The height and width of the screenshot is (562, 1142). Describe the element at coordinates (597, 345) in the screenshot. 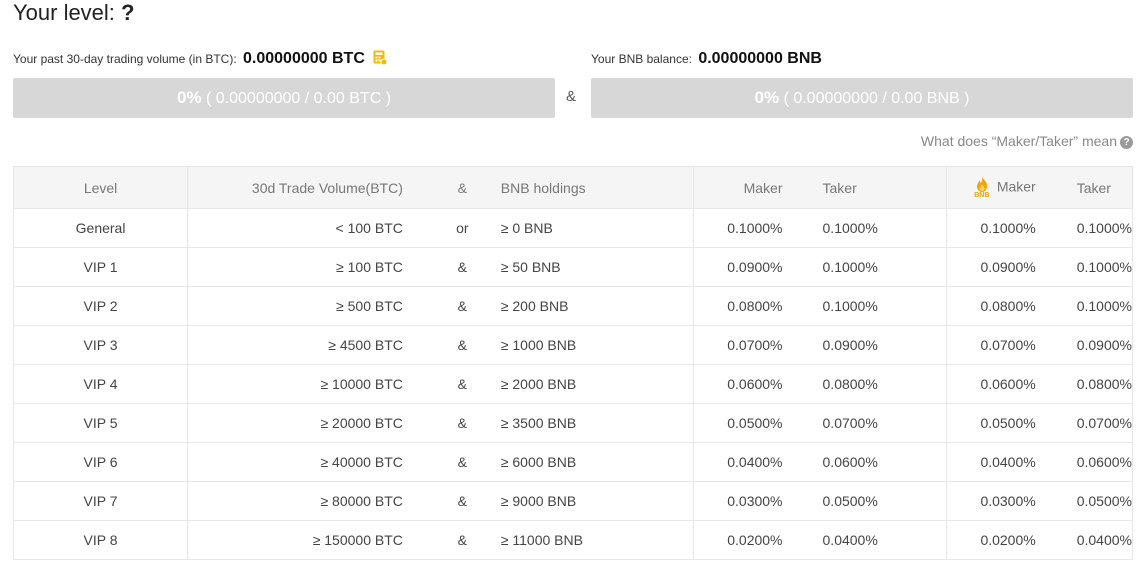

I see `row-bnb-holdings: ≥ 1000 BNB` at that location.